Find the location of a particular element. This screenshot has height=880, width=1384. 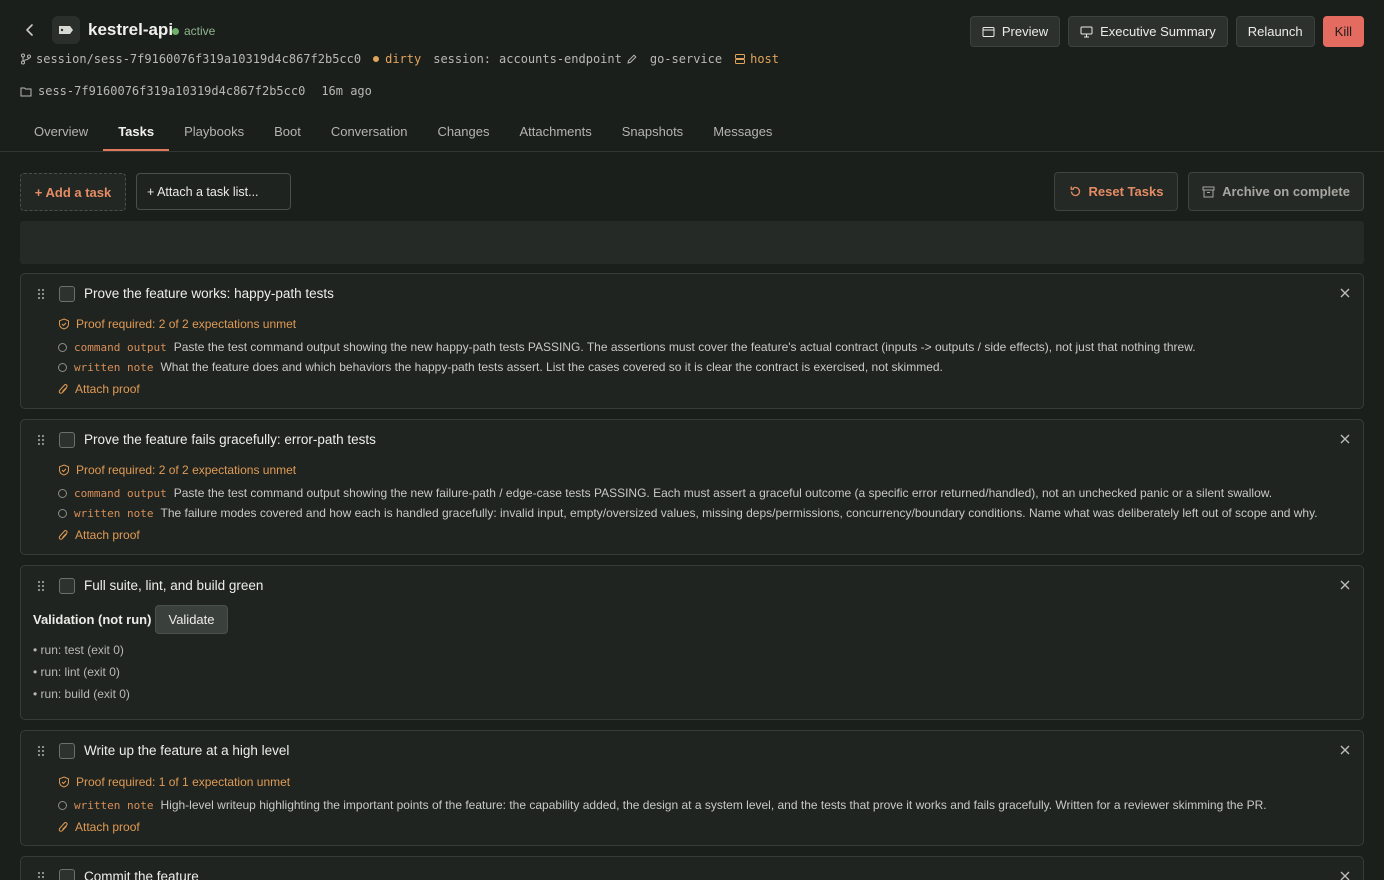

tab-snapshots: Snapshots is located at coordinates (652, 131).